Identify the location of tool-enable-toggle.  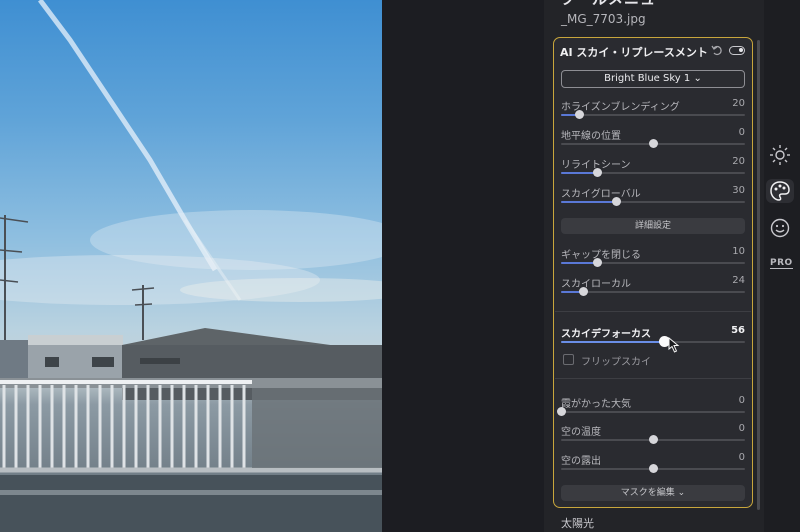
(737, 50).